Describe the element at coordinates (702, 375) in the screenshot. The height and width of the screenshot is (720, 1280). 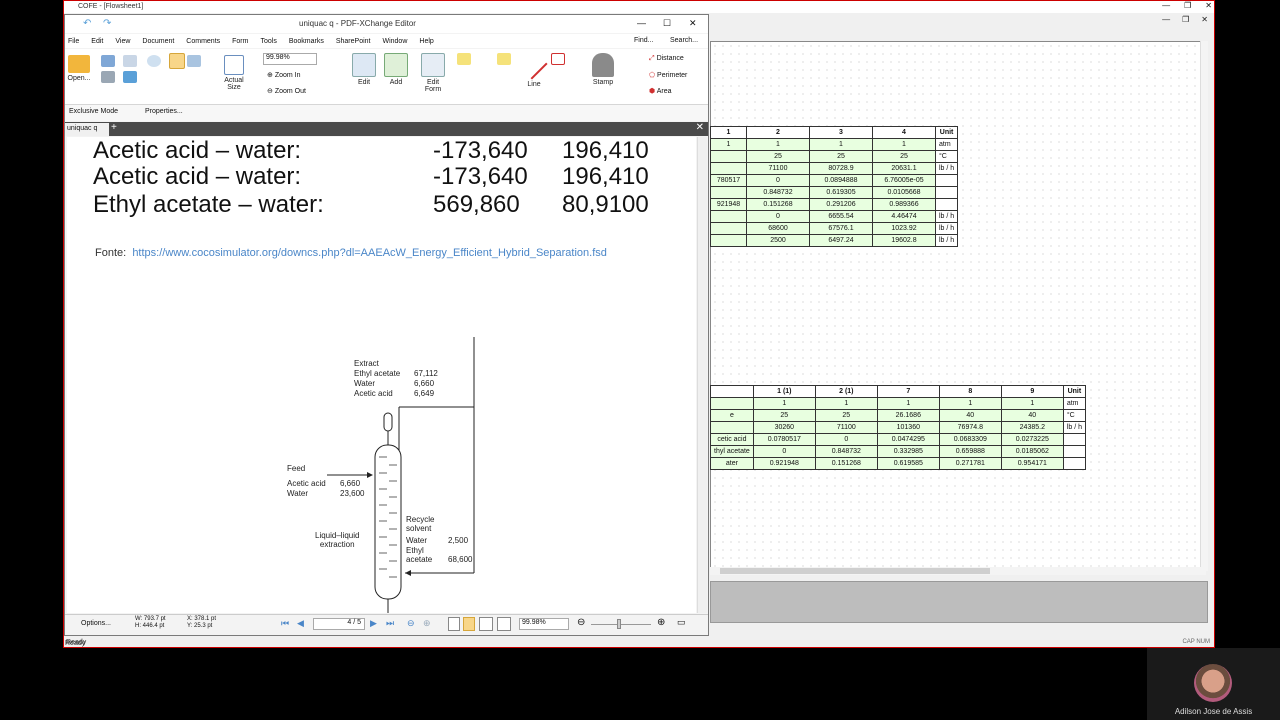
I see `document-vertical-scrollbar` at that location.